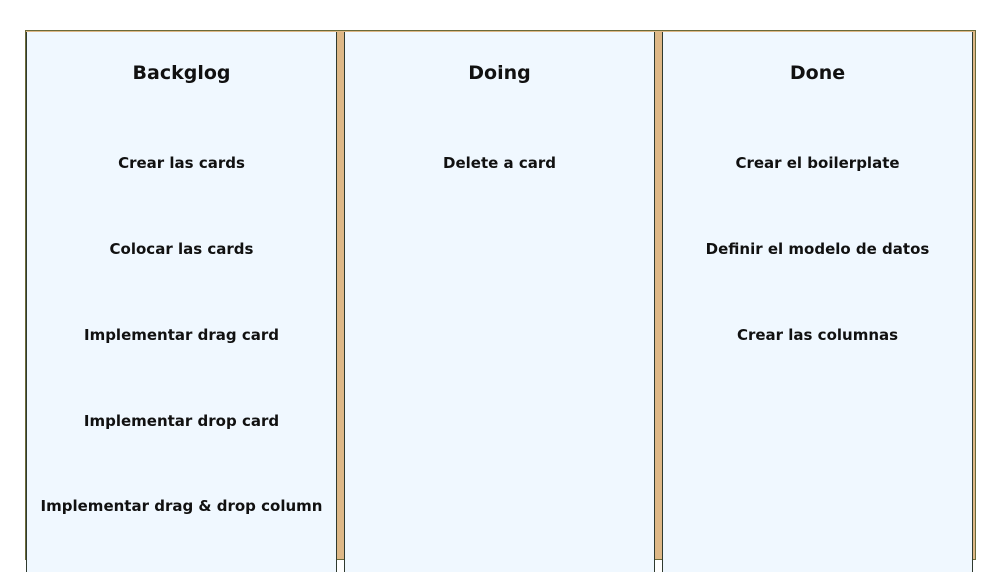 Image resolution: width=990 pixels, height=572 pixels. I want to click on card: Definir el modelo de datos, so click(817, 249).